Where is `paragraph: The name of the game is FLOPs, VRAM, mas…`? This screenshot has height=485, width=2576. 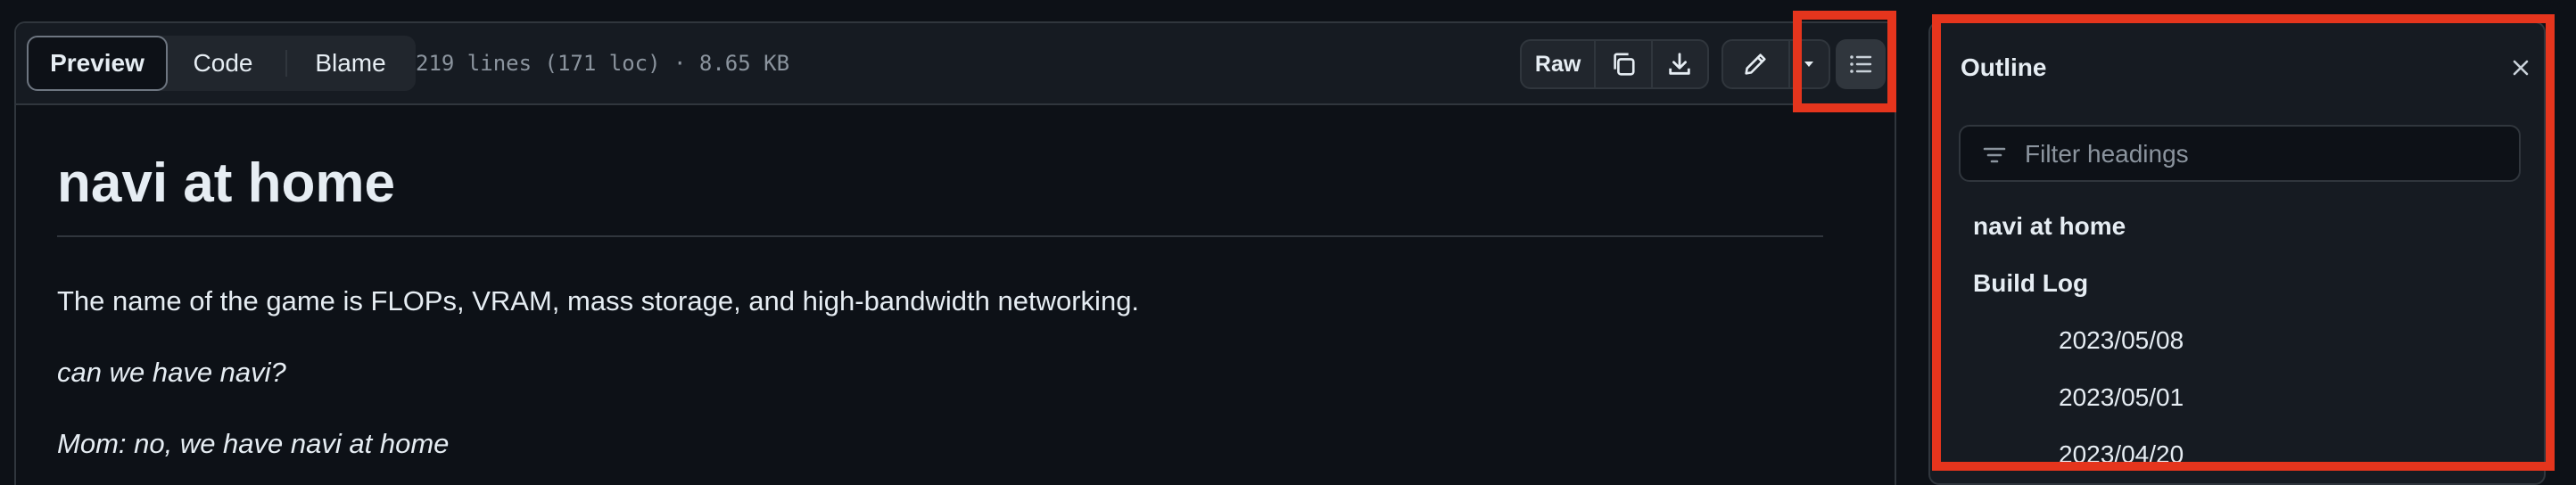 paragraph: The name of the game is FLOPs, VRAM, mas… is located at coordinates (598, 300).